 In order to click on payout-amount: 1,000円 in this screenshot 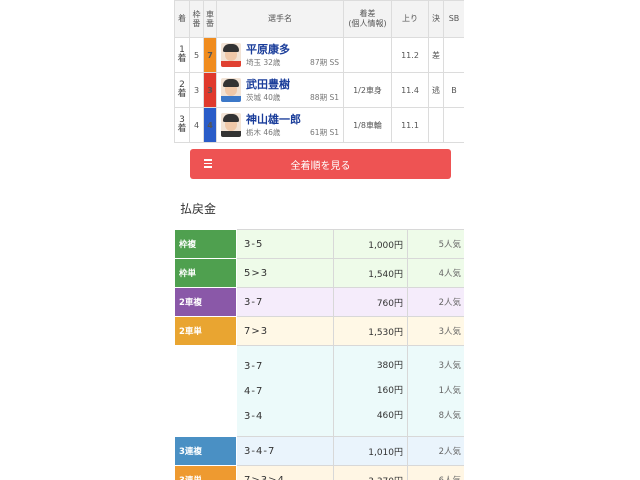, I will do `click(370, 244)`.